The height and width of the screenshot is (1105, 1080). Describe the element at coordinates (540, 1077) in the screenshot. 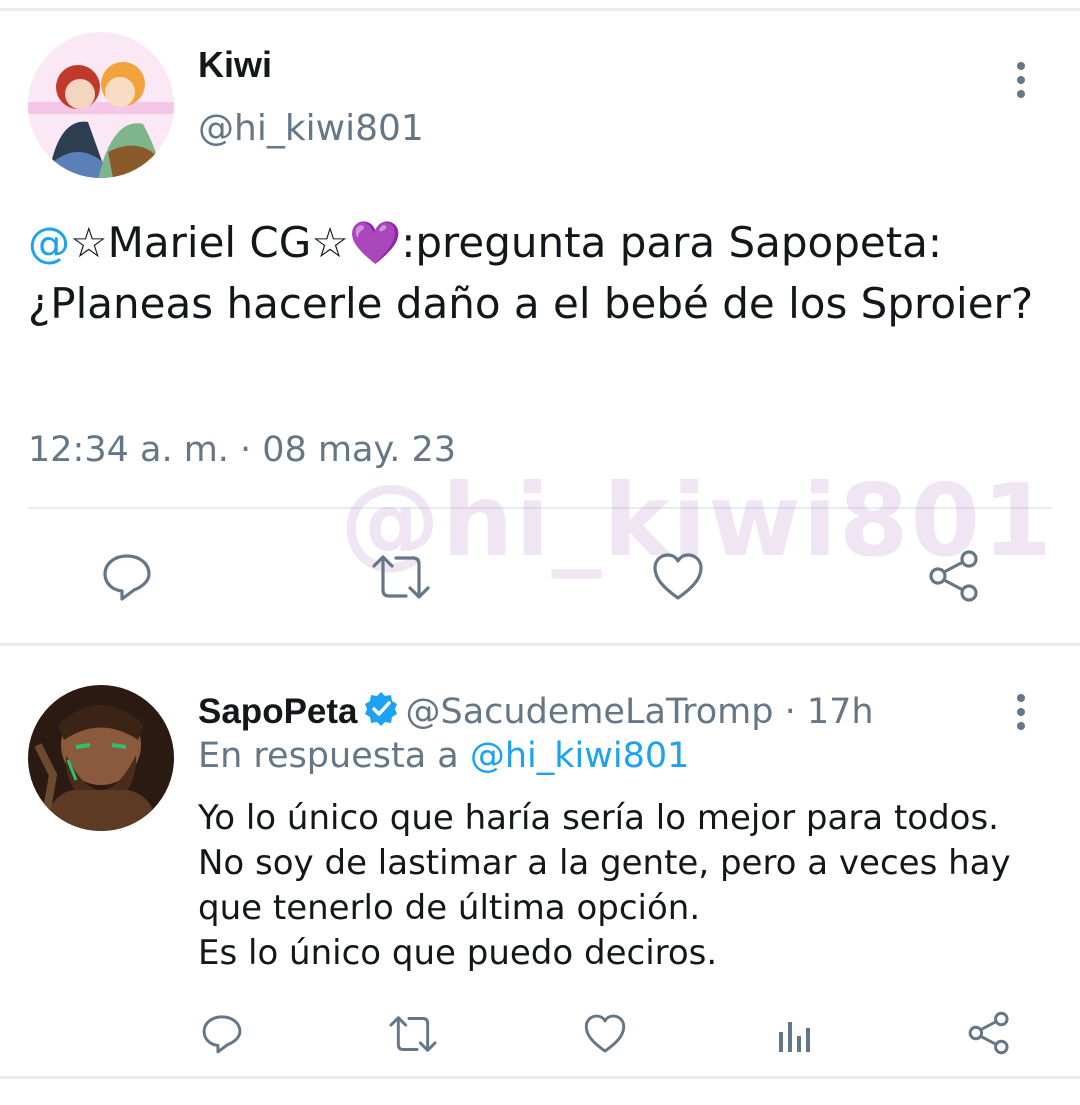

I see `bottom-divider` at that location.